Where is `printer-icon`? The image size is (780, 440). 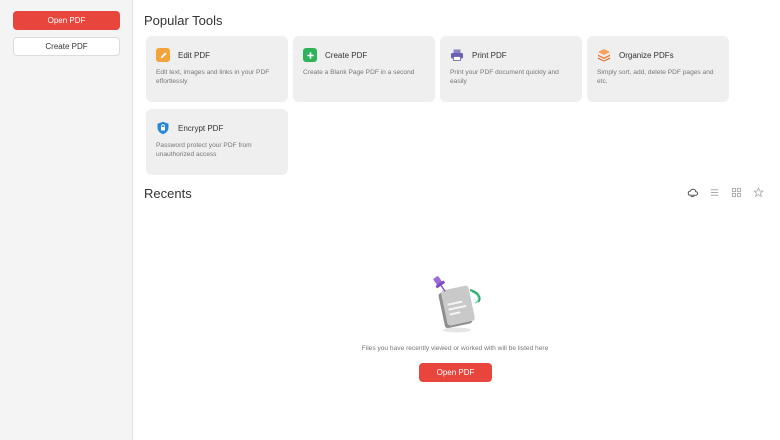 printer-icon is located at coordinates (457, 55).